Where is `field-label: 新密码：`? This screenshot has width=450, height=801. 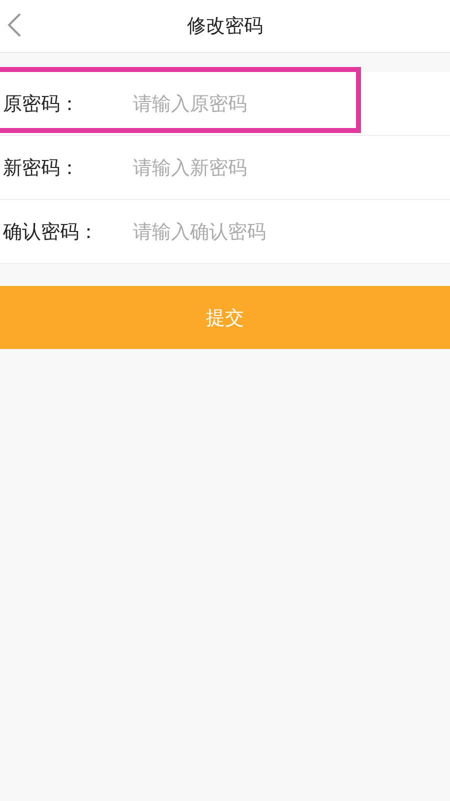
field-label: 新密码： is located at coordinates (41, 168).